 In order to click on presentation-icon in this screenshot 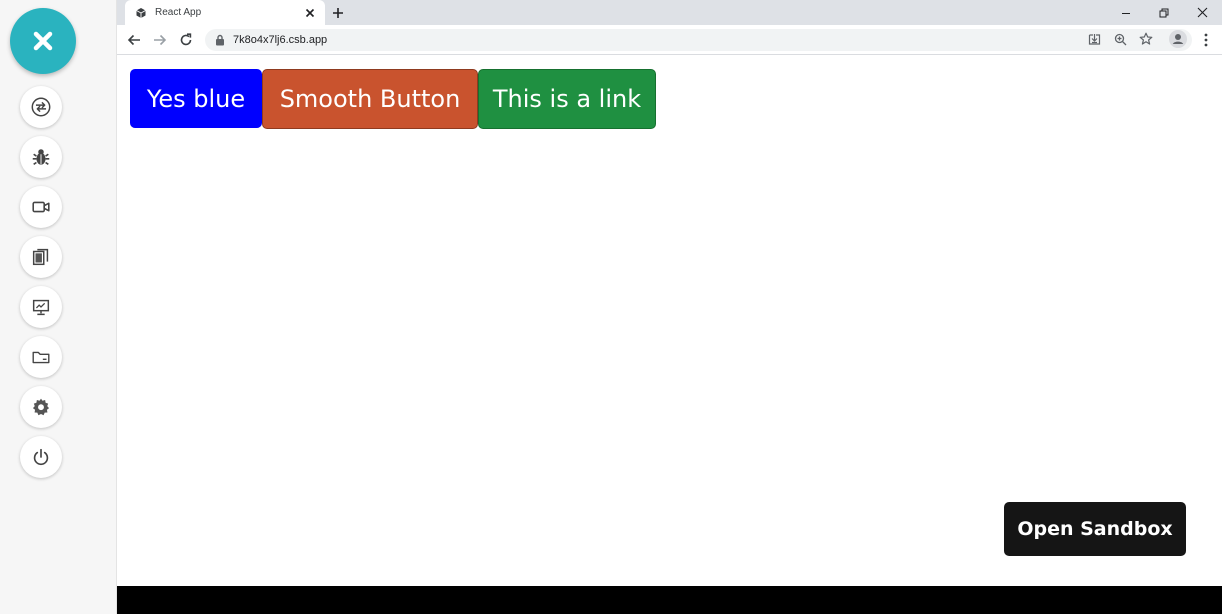, I will do `click(41, 307)`.